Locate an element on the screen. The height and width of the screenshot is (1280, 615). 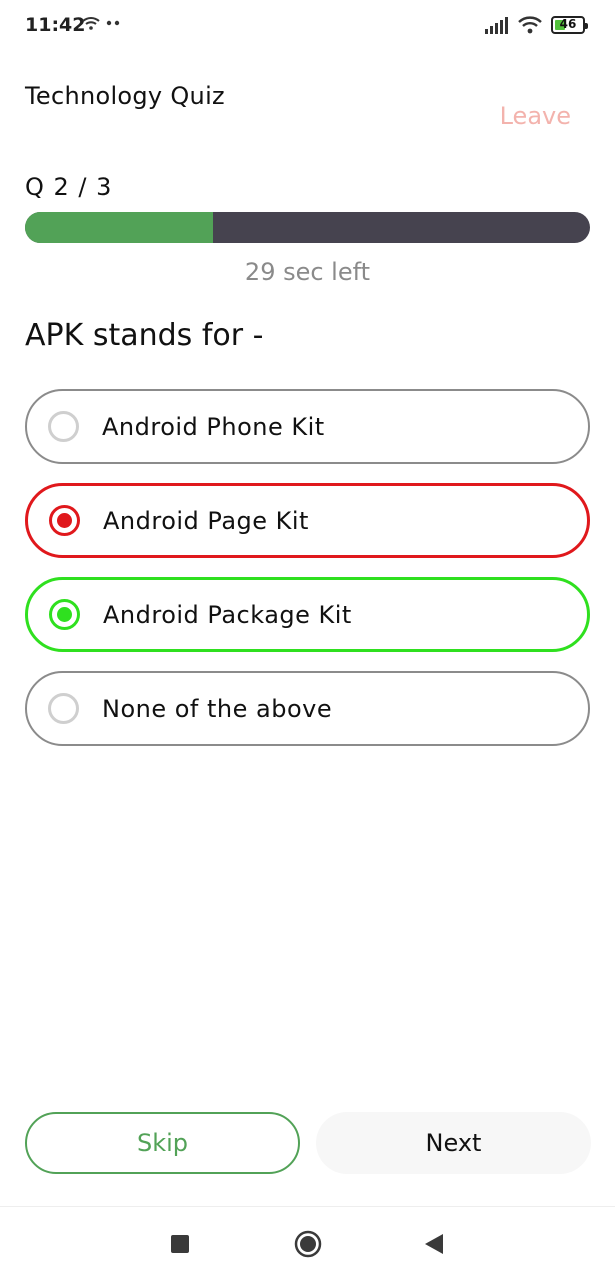
battery-icon: 46 is located at coordinates (569, 25).